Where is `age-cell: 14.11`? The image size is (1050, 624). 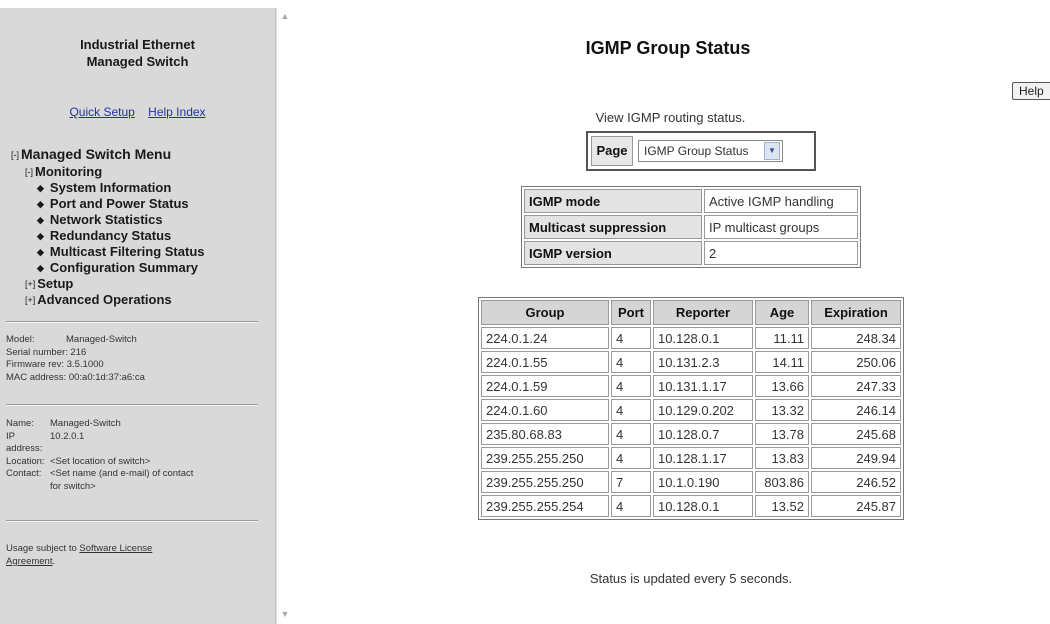 age-cell: 14.11 is located at coordinates (782, 362).